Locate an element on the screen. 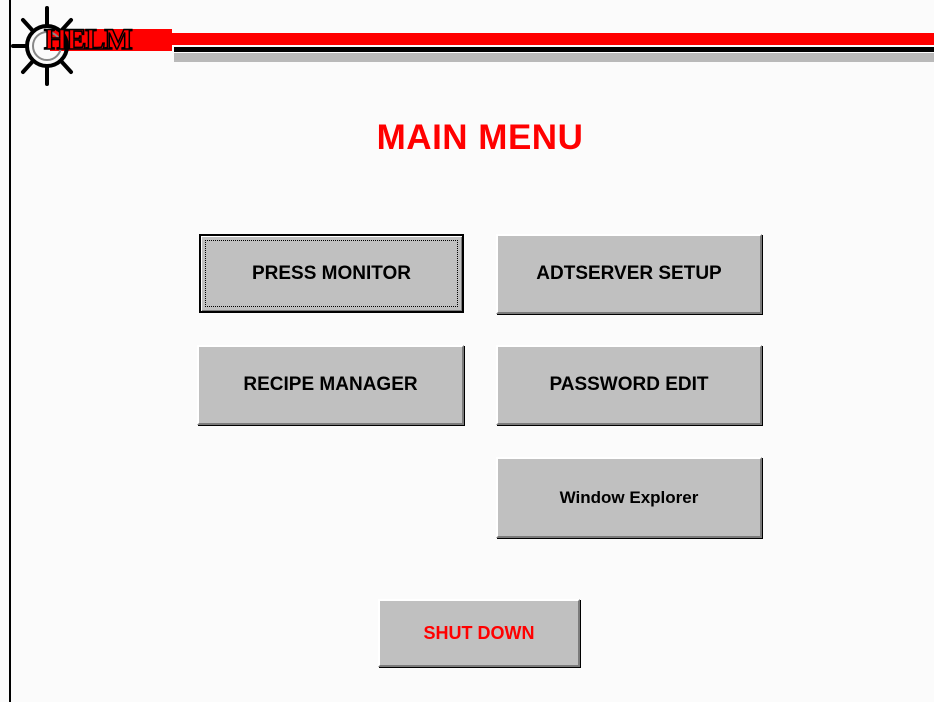  press-monitor-label: PRESS MONITOR is located at coordinates (331, 273).